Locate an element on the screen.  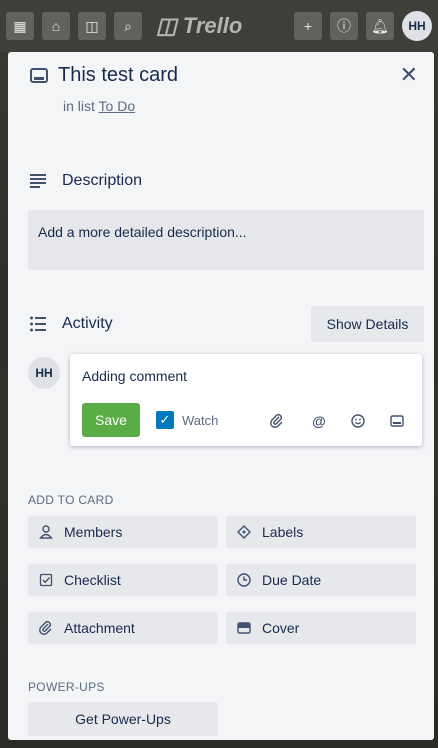
card-title-row: This test card is located at coordinates (104, 75).